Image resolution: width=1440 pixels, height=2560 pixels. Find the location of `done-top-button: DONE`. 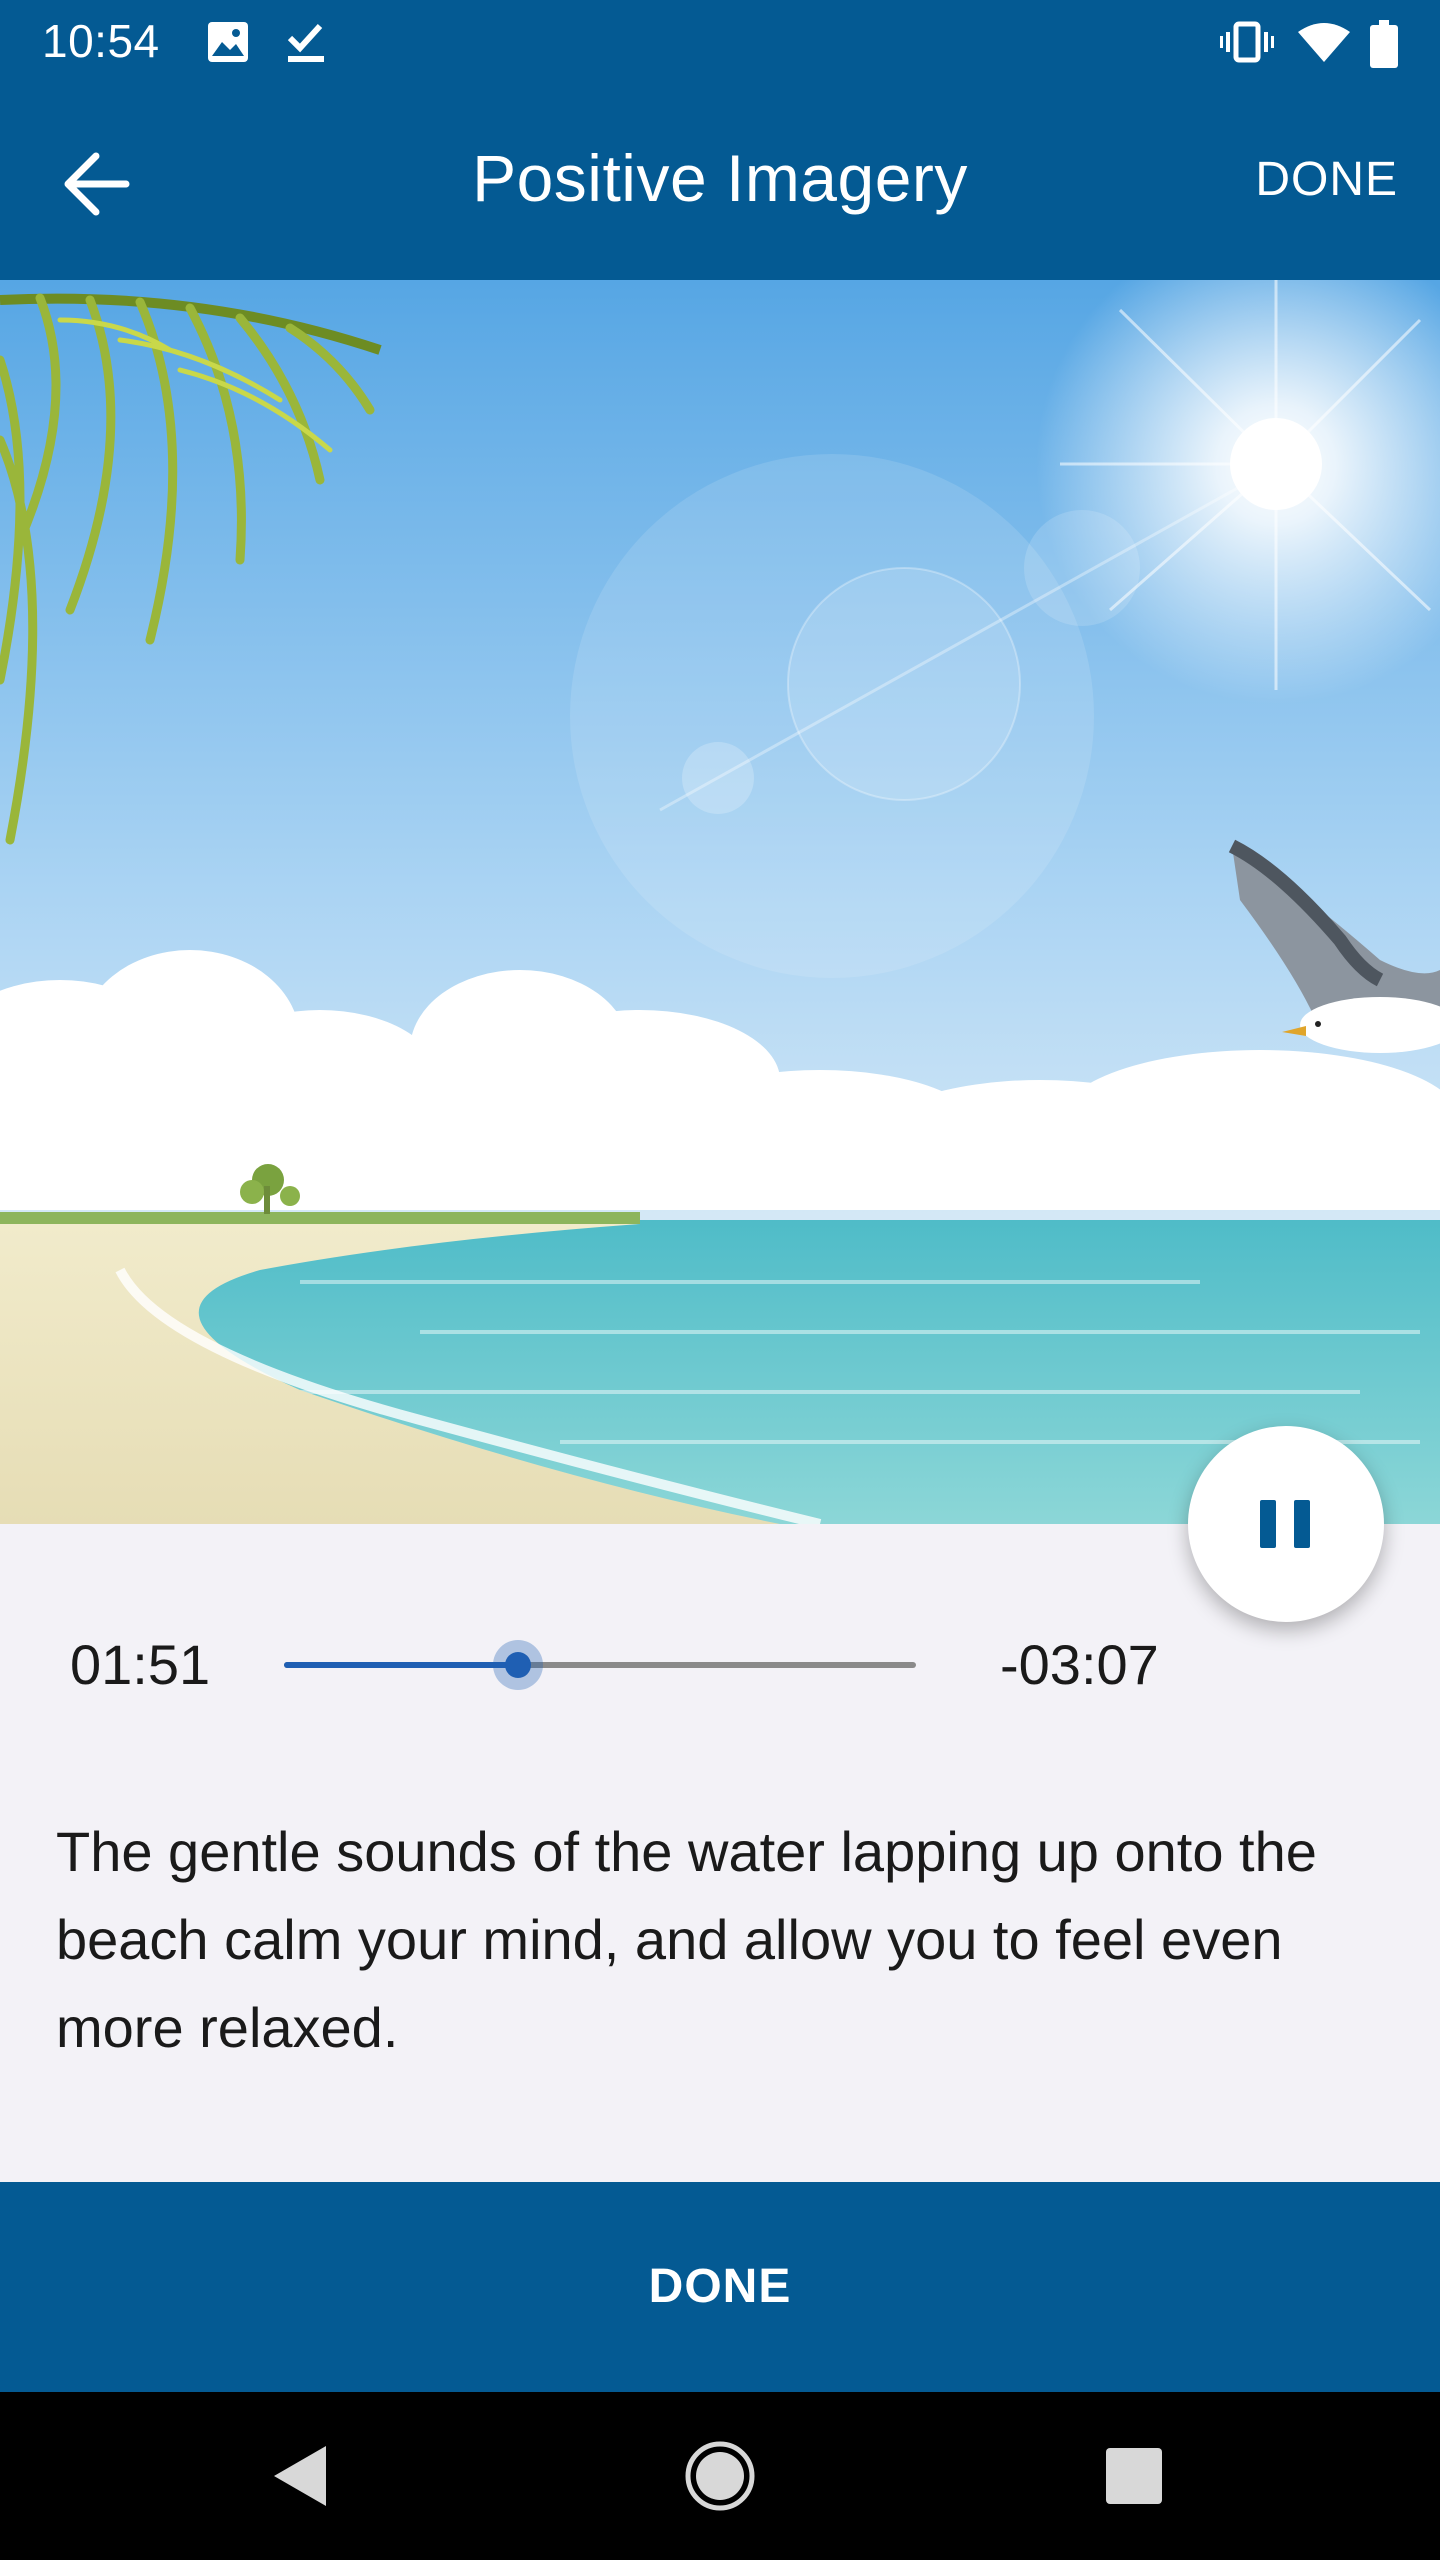

done-top-button: DONE is located at coordinates (1326, 179).